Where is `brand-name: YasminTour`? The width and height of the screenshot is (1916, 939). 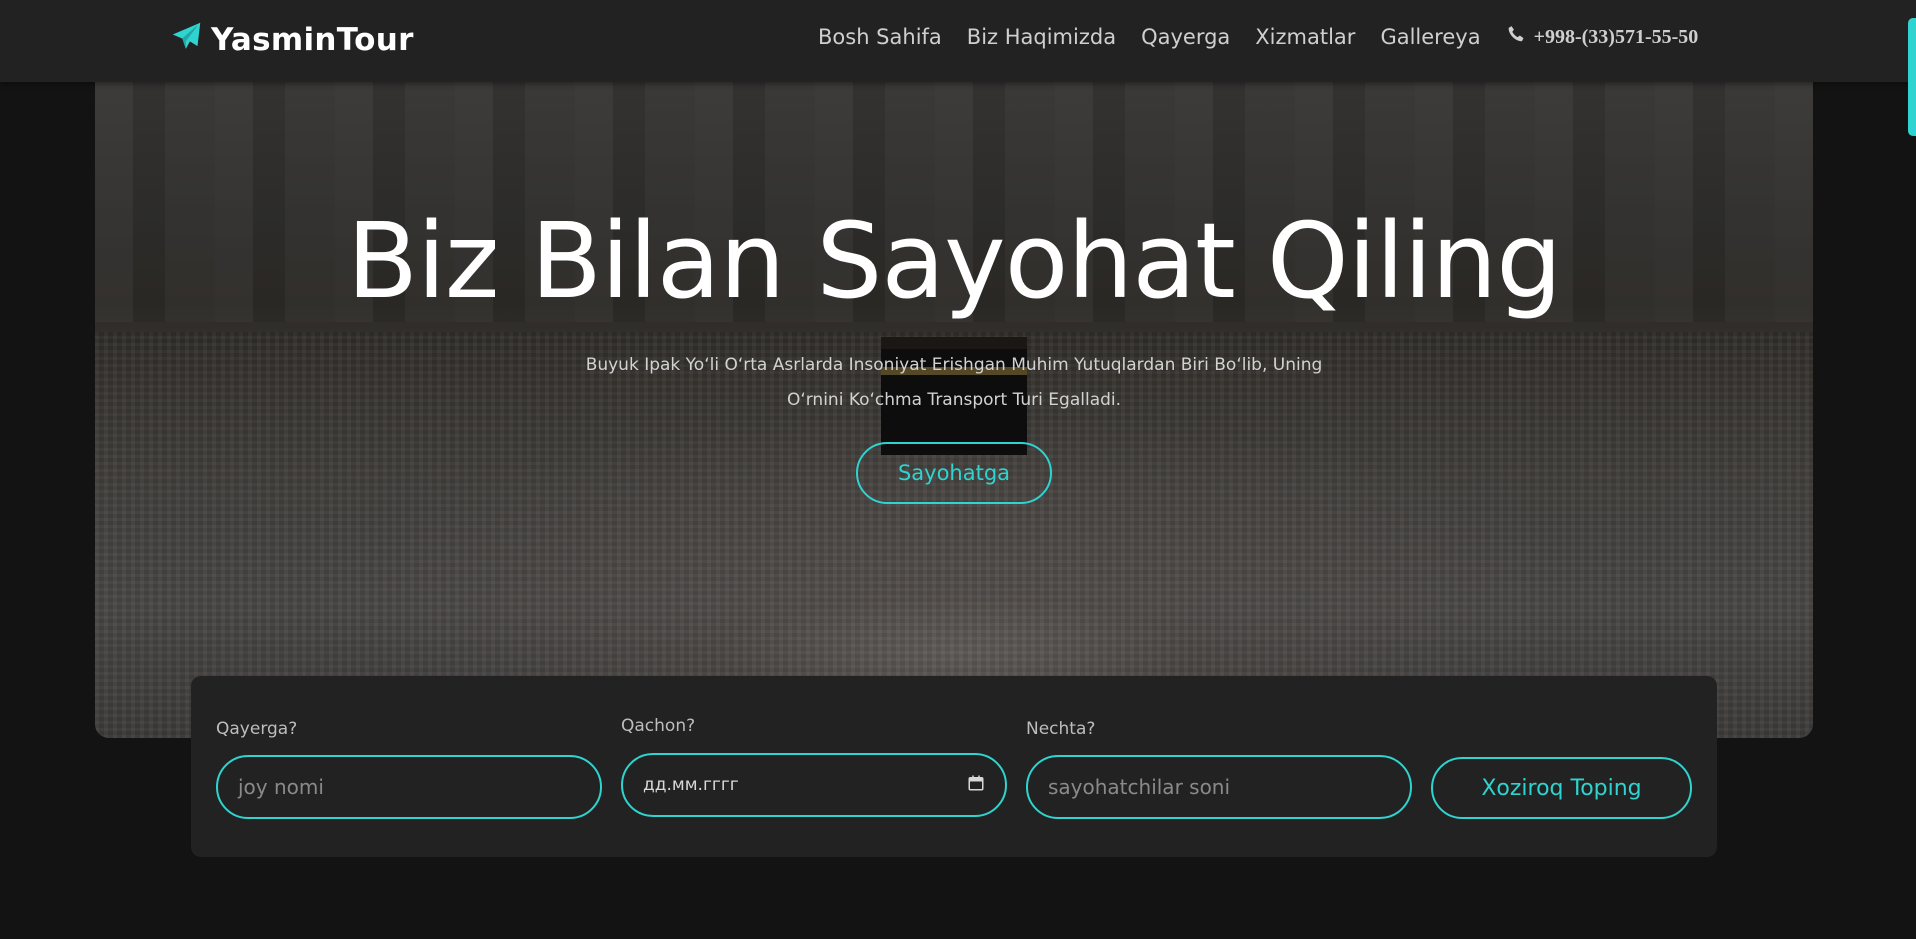
brand-name: YasminTour is located at coordinates (312, 40).